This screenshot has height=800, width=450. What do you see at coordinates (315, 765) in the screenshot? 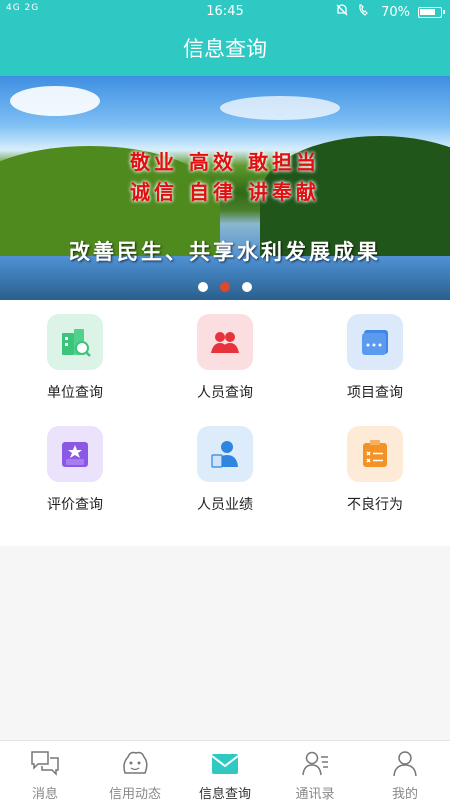
I see `contacts-icon` at bounding box center [315, 765].